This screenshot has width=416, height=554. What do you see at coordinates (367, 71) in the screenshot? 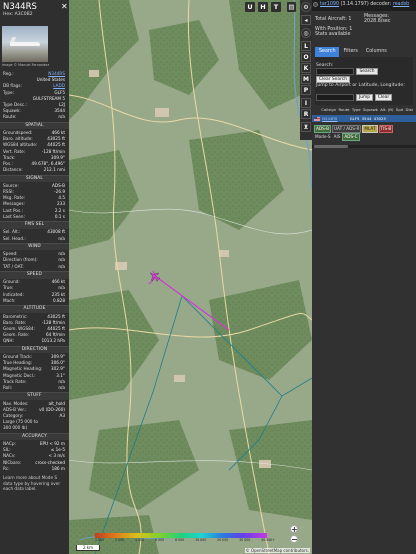
I see `search-button: Search` at bounding box center [367, 71].